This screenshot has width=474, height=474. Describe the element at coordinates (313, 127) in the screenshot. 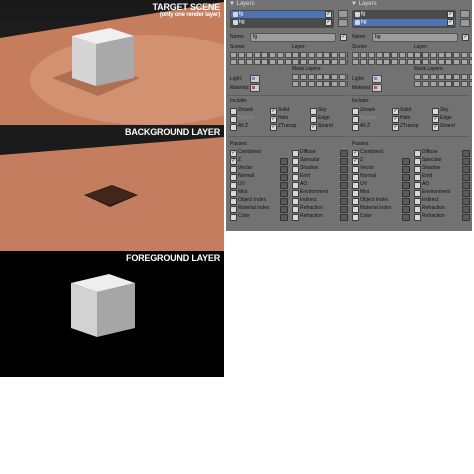

I see `include-strand-checkbox: ✓` at that location.